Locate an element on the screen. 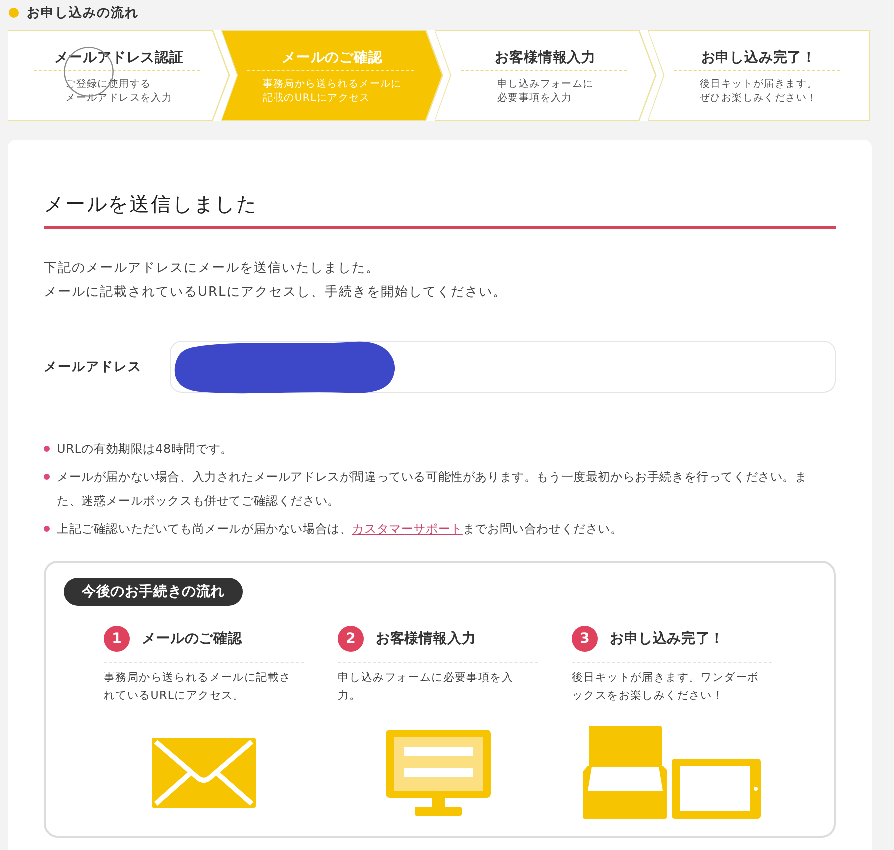  step-description: 後日キットが届きます。 ぜひお楽しみください！ is located at coordinates (759, 92).